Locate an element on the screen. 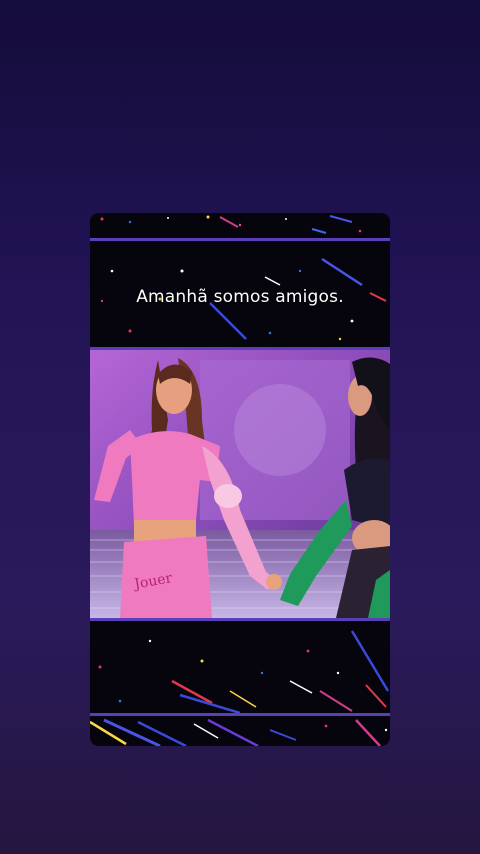 The image size is (480, 854). confetti-band-top is located at coordinates (240, 226).